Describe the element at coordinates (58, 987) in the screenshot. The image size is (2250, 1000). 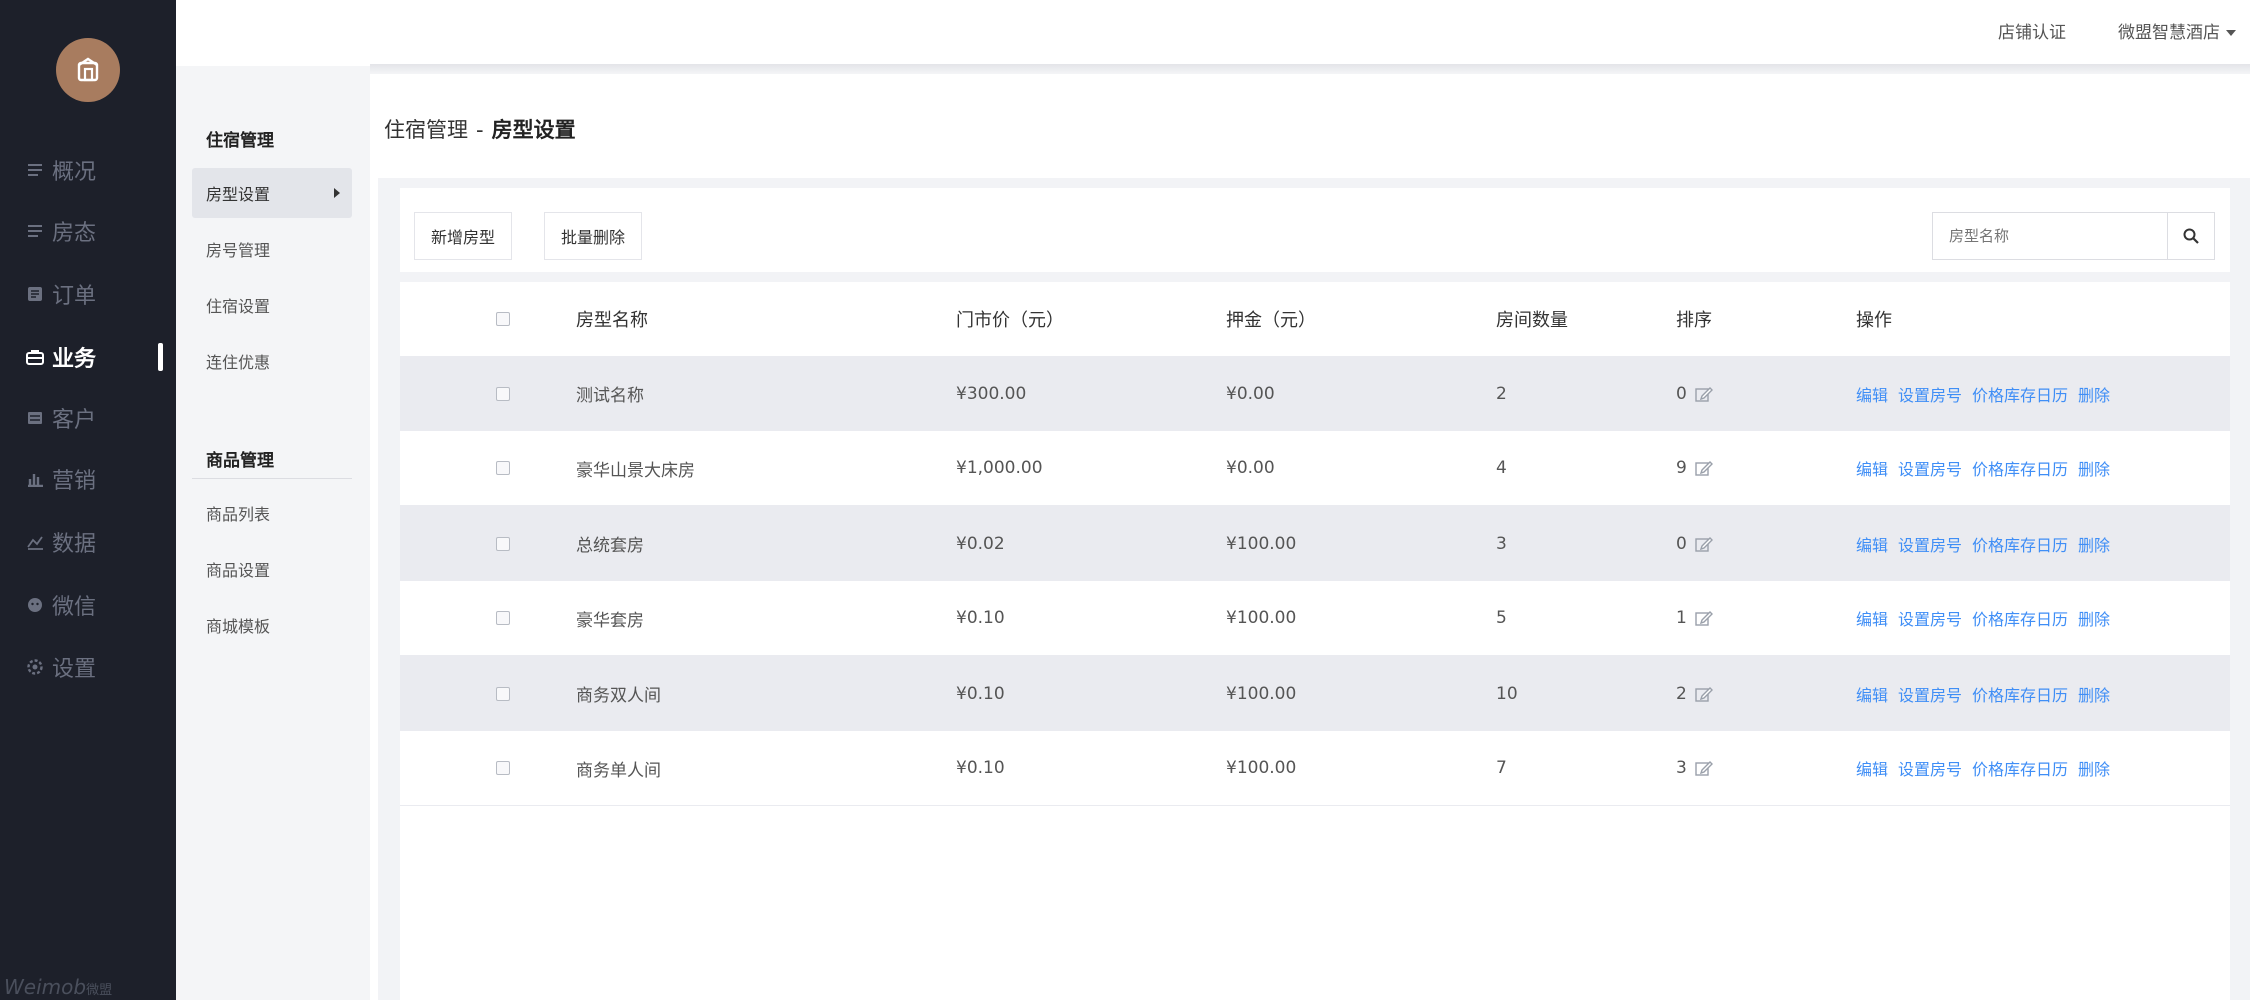
I see `brand-logo: Weimob微盟` at that location.